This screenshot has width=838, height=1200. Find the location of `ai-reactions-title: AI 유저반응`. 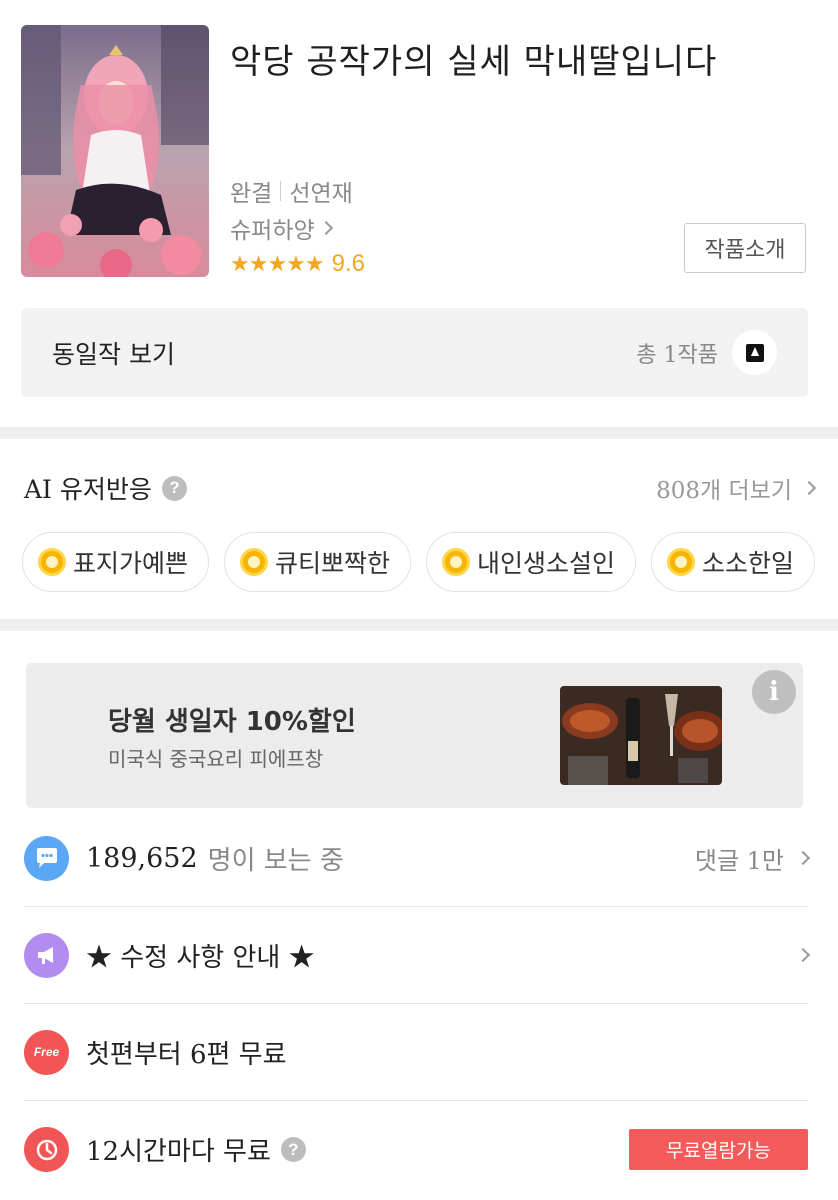

ai-reactions-title: AI 유저반응 is located at coordinates (88, 489).